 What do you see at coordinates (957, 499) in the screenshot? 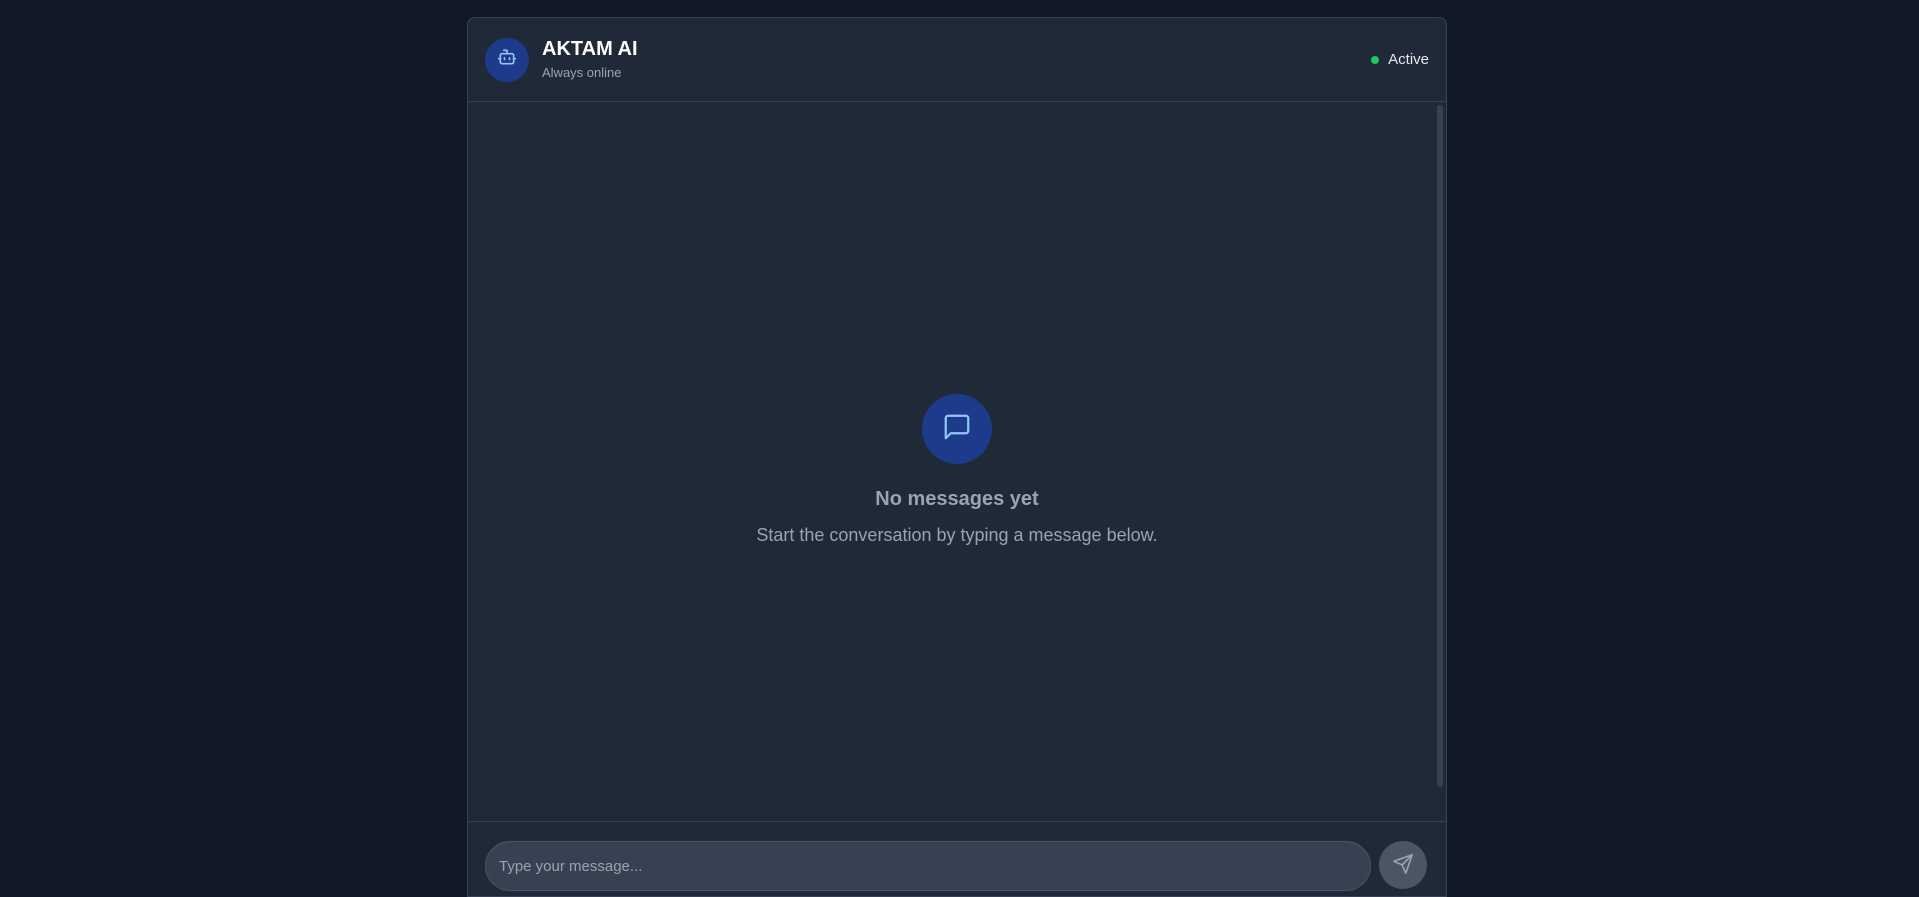
I see `empty-state-title: No messages yet` at bounding box center [957, 499].